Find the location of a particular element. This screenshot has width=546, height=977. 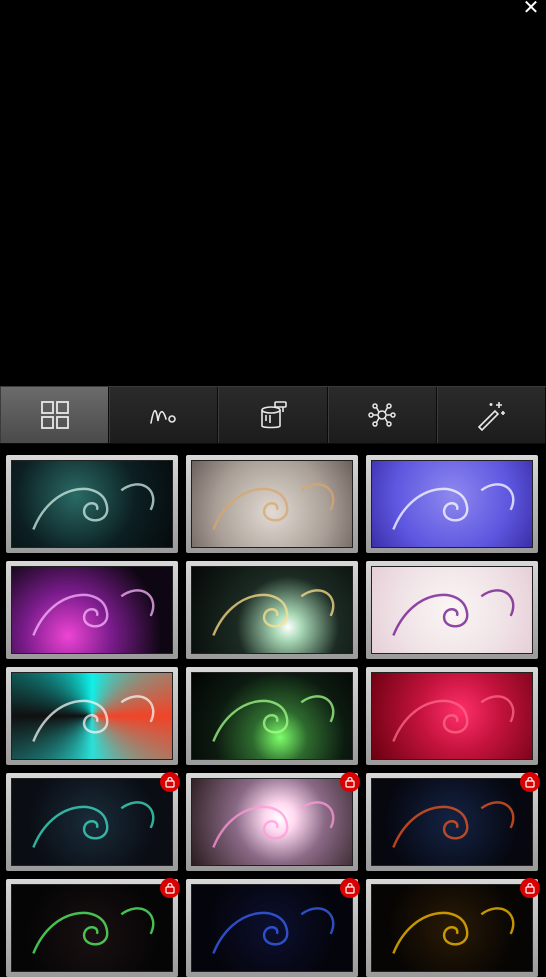

magic-wand-icon is located at coordinates (492, 416).